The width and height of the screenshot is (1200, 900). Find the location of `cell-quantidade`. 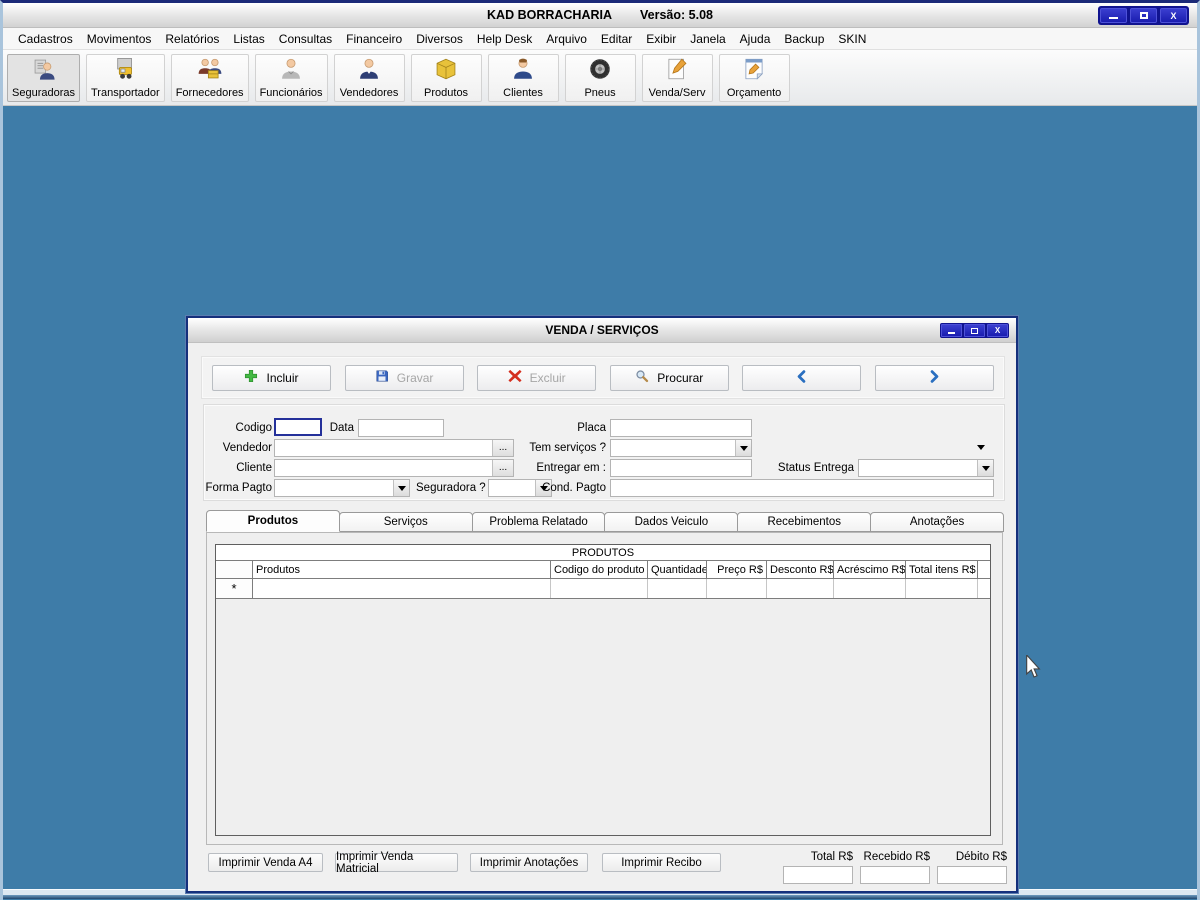

cell-quantidade is located at coordinates (677, 588).